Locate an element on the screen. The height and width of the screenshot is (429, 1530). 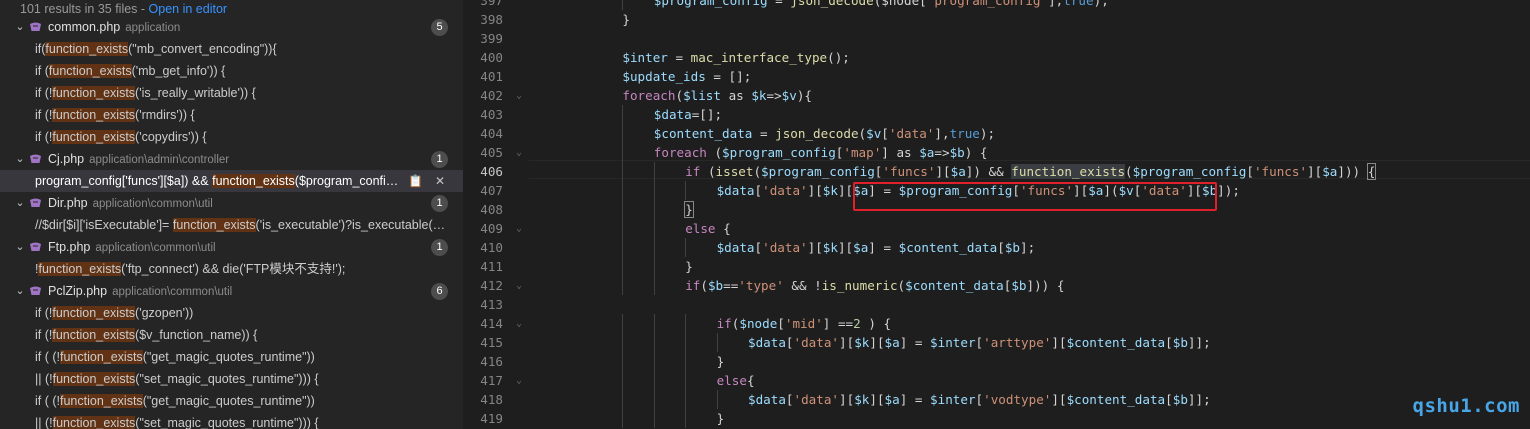
watermark: qshu1.com is located at coordinates (1466, 406).